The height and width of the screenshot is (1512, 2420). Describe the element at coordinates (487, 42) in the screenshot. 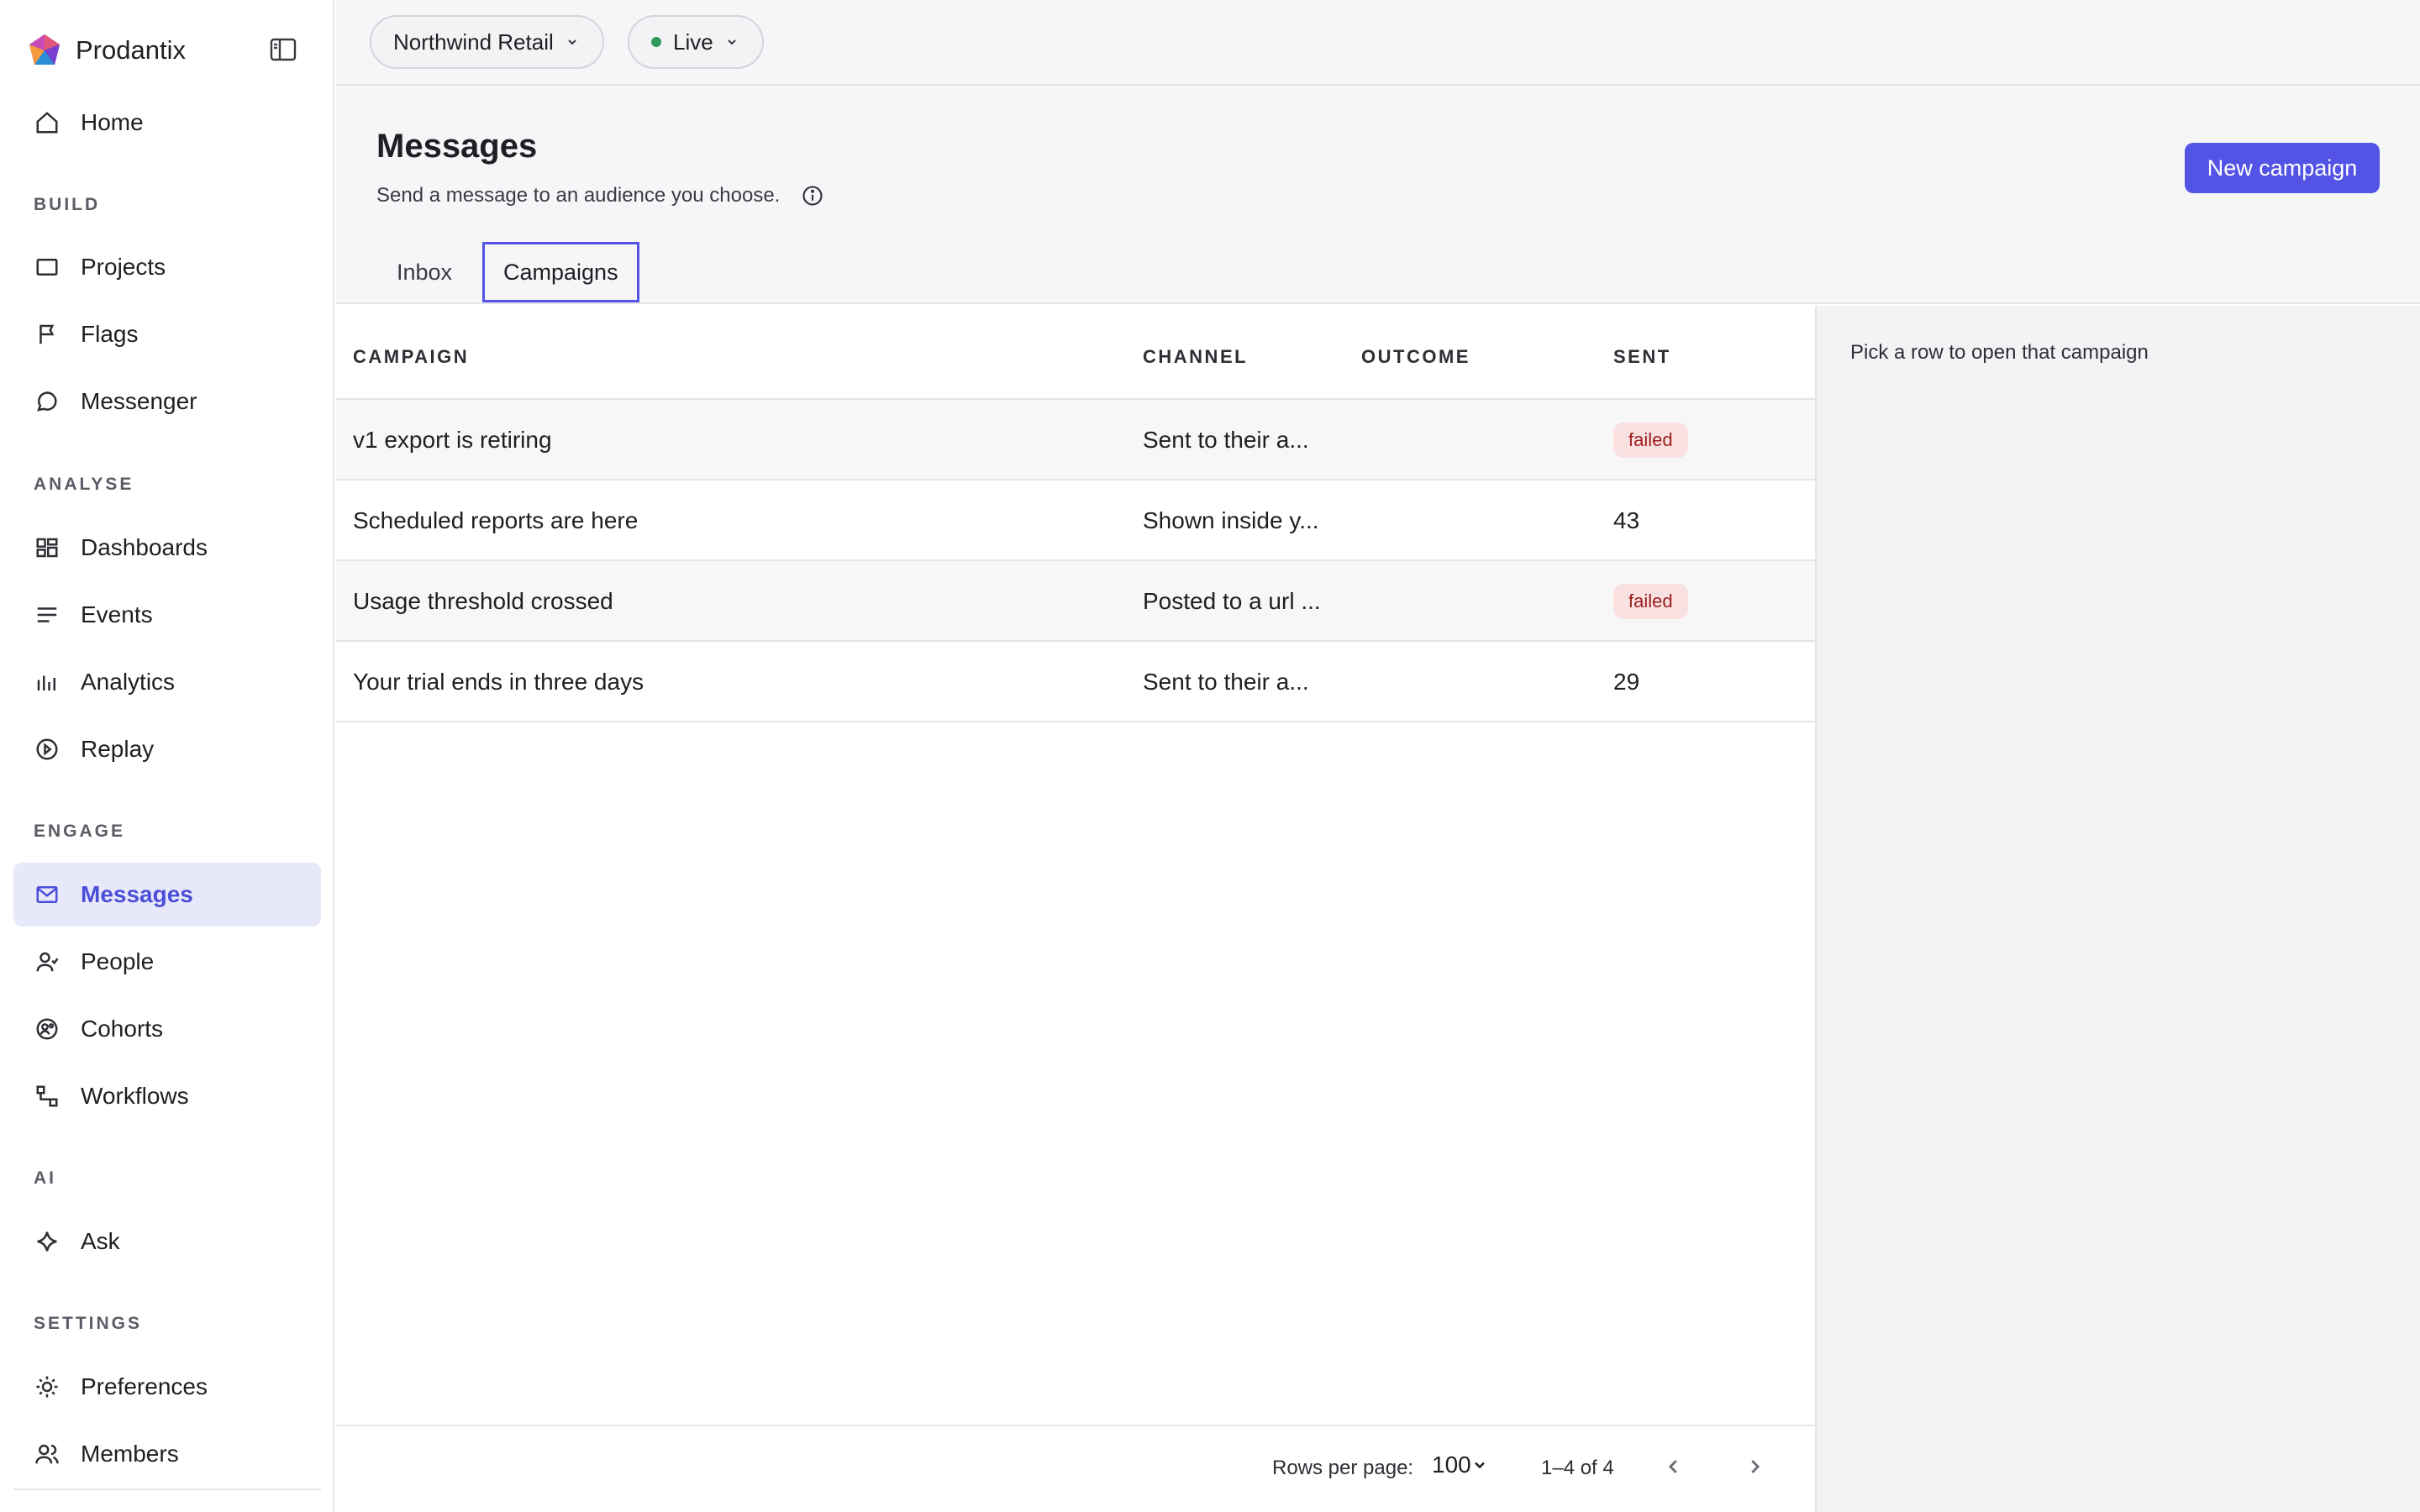

I see `workspace-selector: Northwind Retail` at that location.